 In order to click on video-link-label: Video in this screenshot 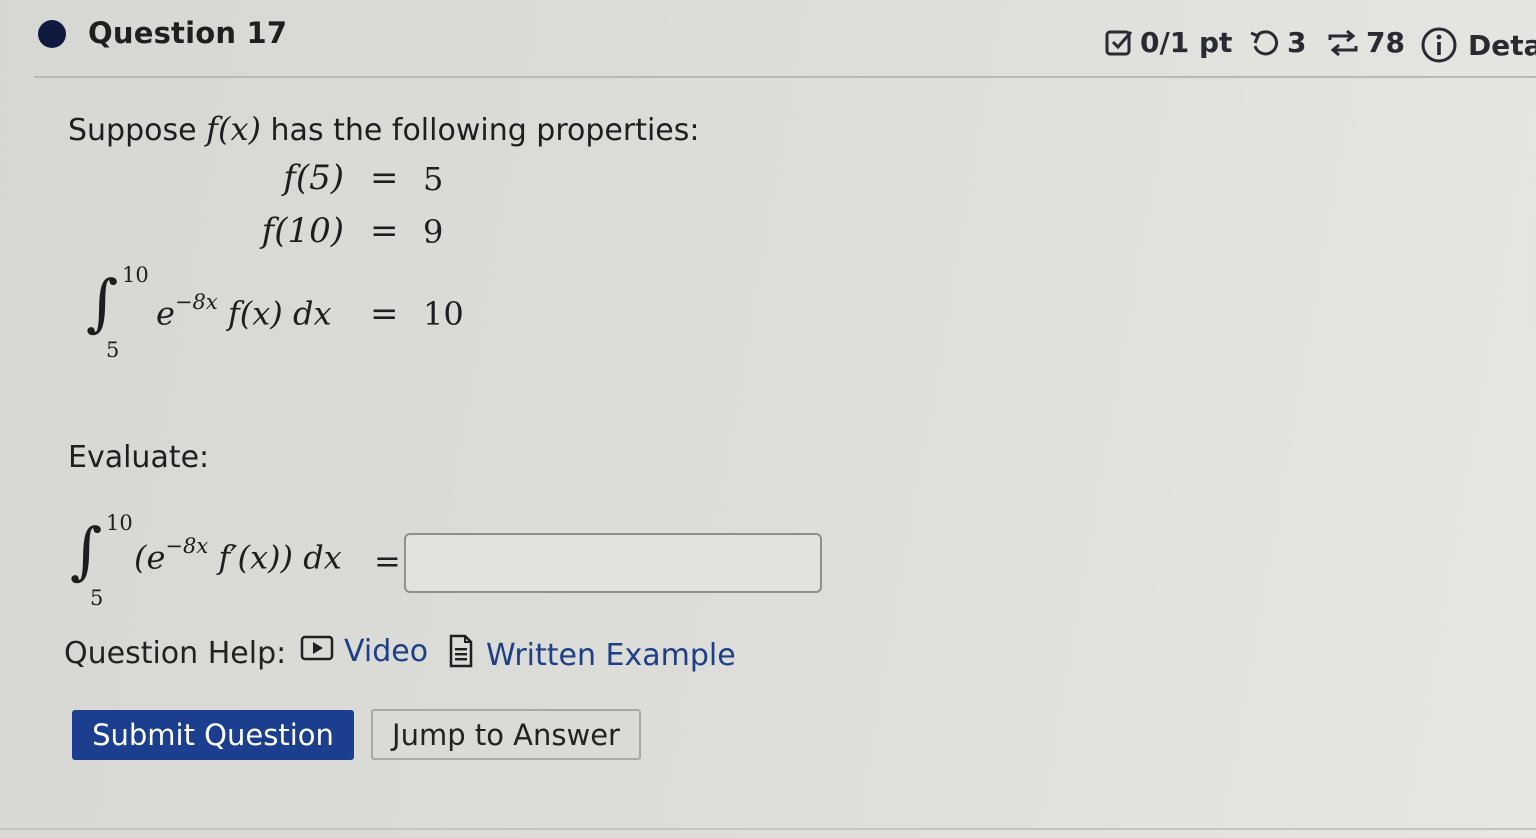, I will do `click(386, 651)`.